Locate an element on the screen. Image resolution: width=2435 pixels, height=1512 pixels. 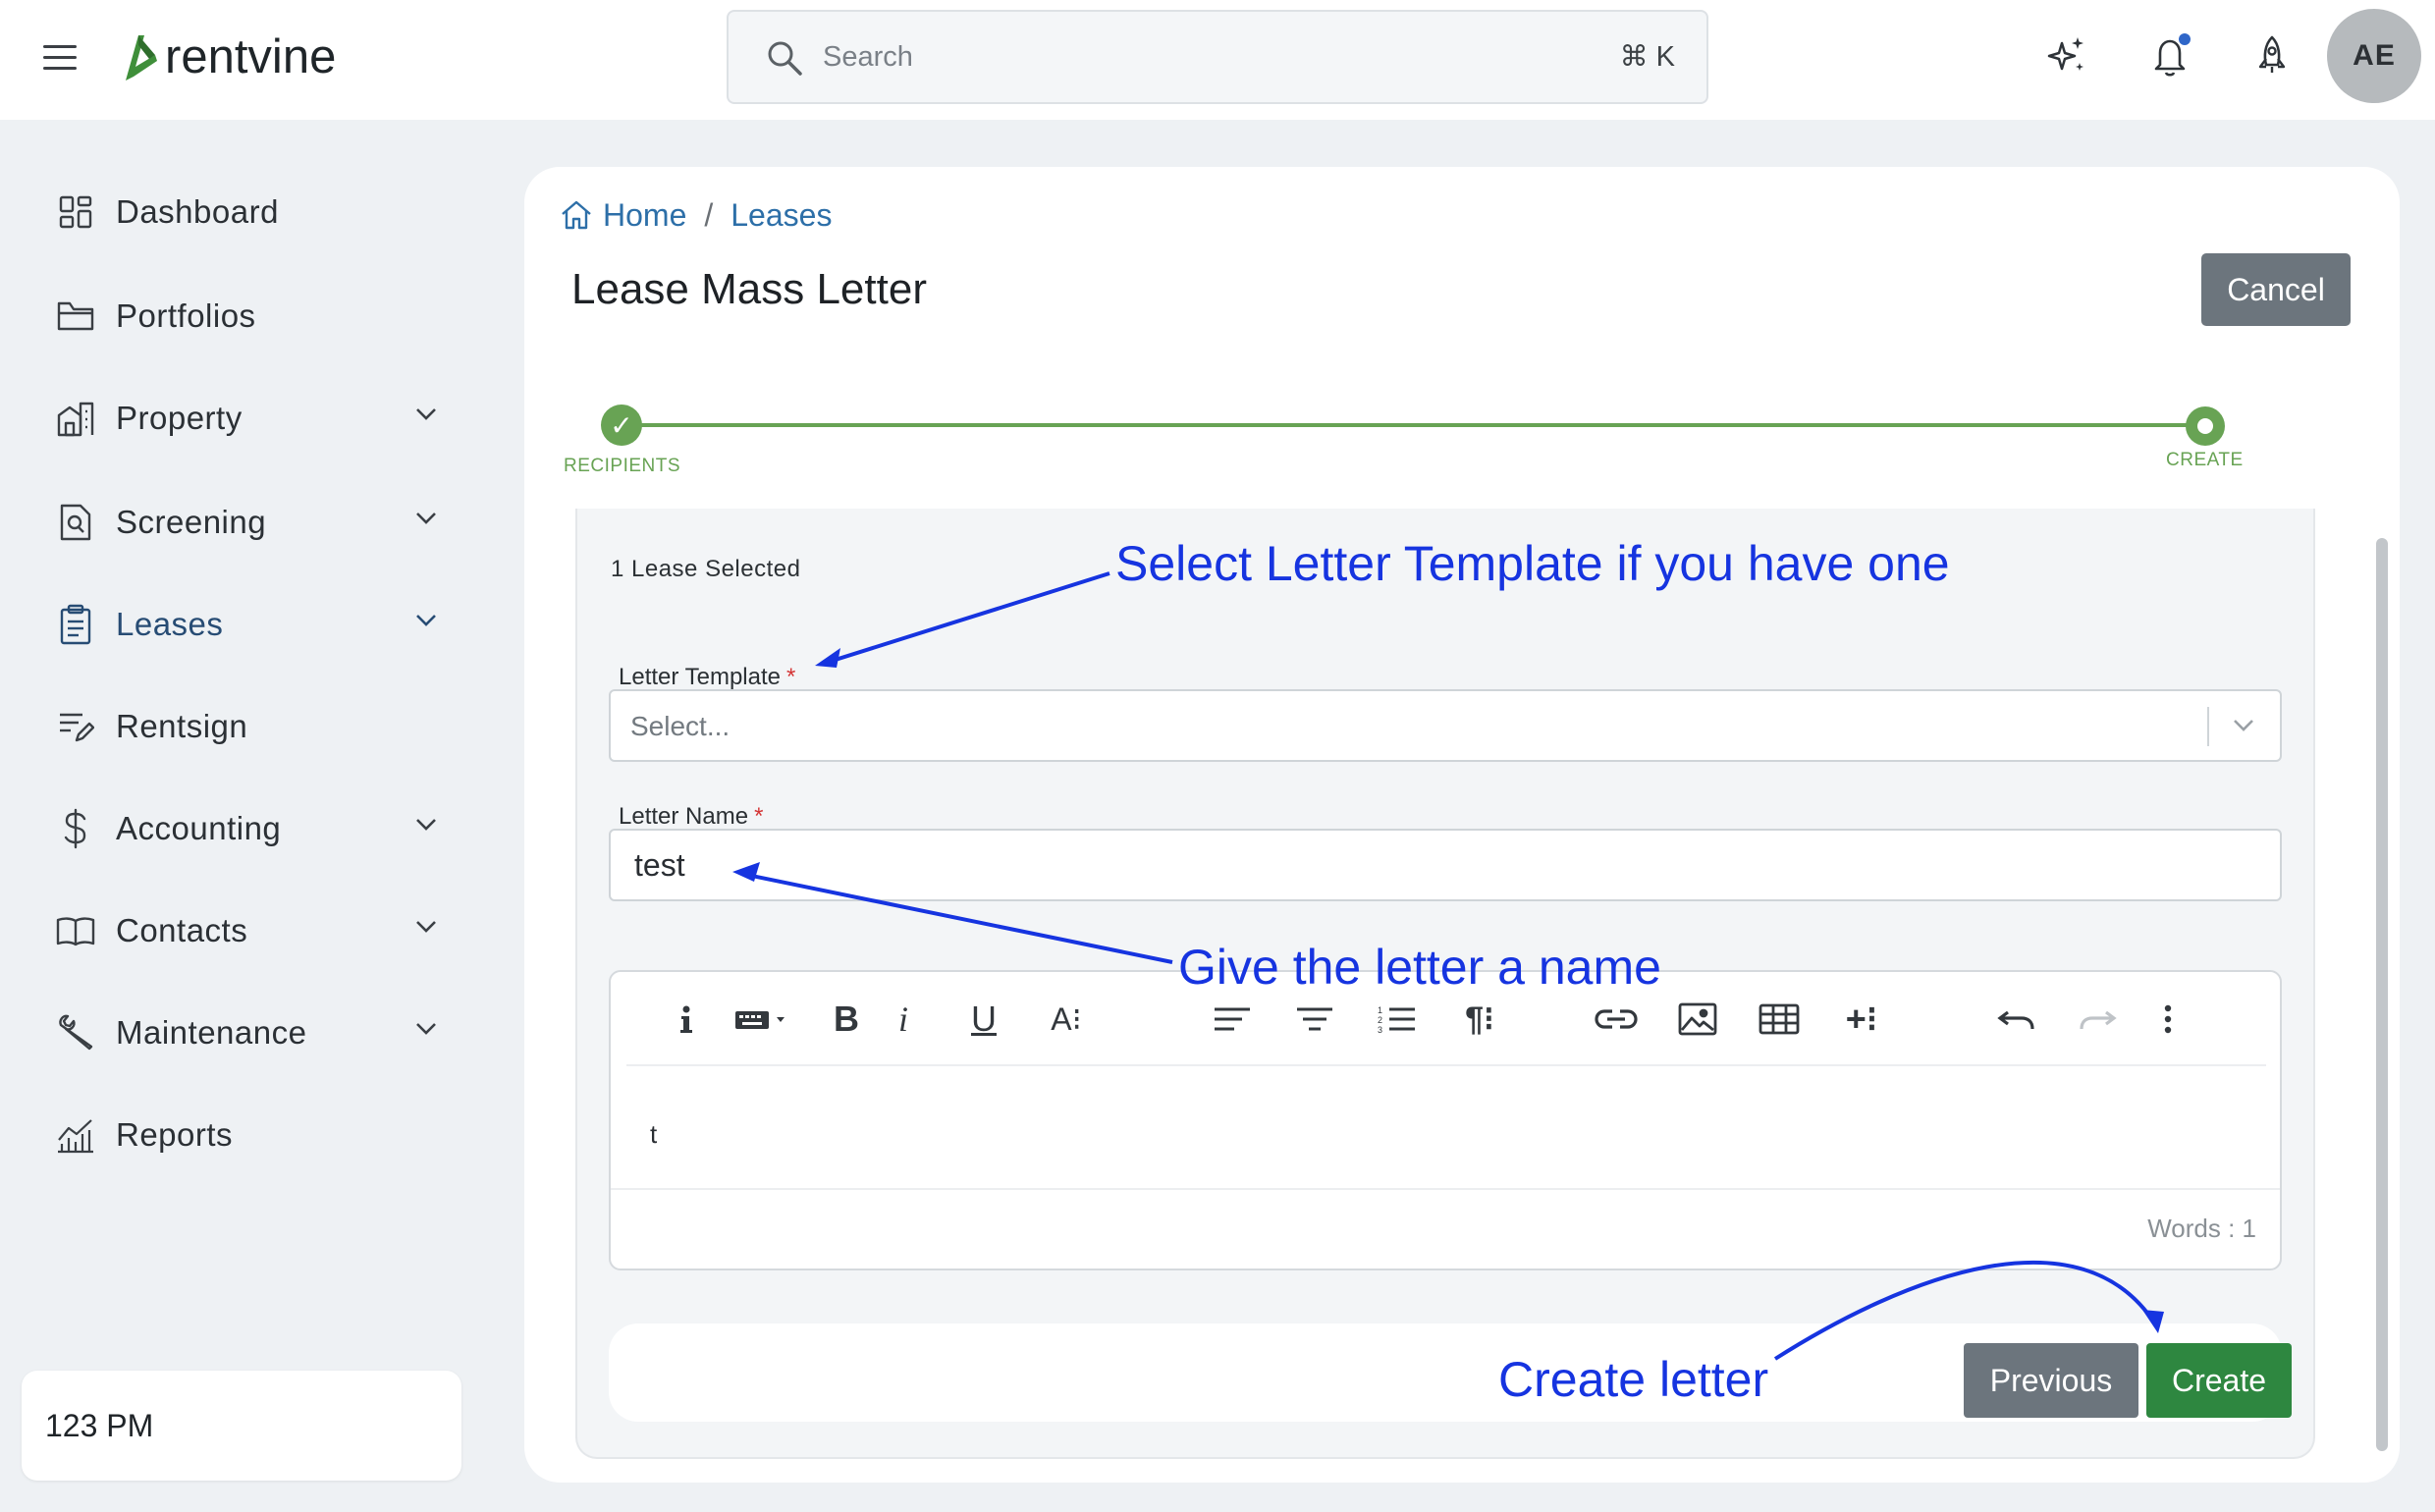
name-arrow is located at coordinates (957, 918).